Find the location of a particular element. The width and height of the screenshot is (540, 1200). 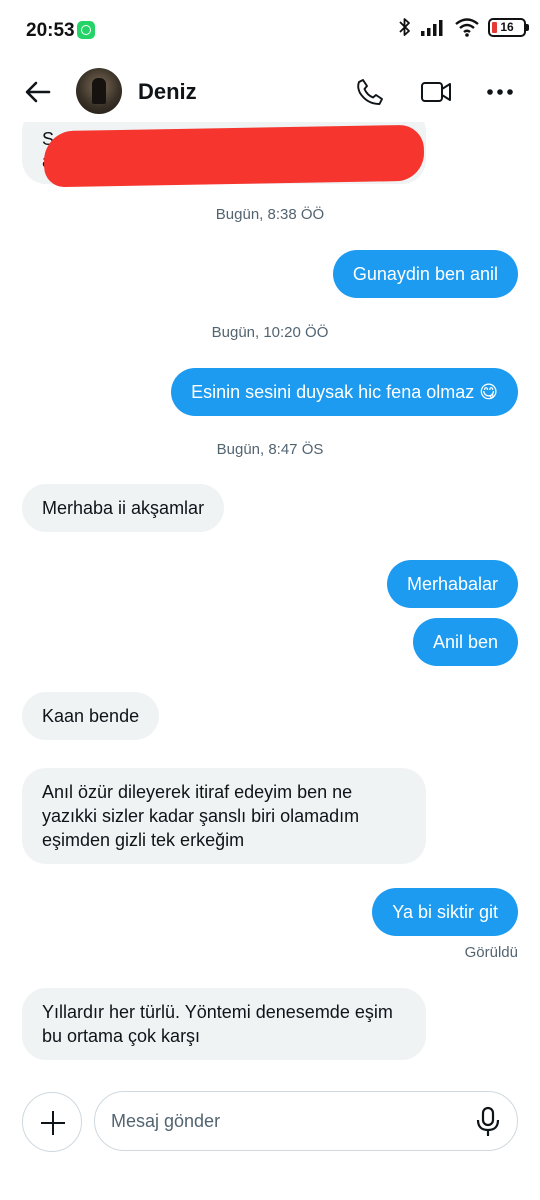

chat-header: Deniz is located at coordinates (270, 92).